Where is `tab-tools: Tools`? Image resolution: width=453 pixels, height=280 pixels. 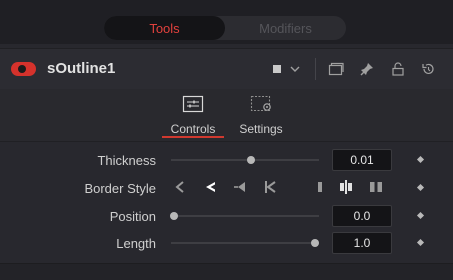 tab-tools: Tools is located at coordinates (164, 28).